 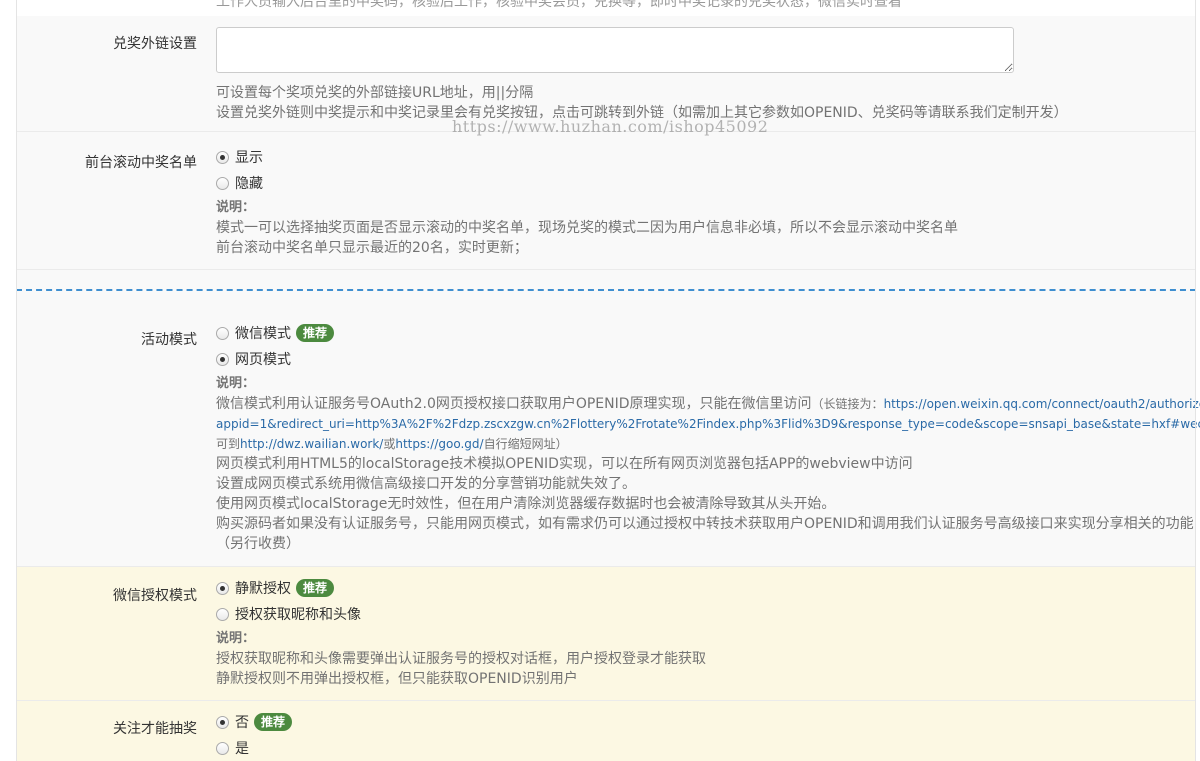 What do you see at coordinates (249, 158) in the screenshot?
I see `radio-show-label: 显示` at bounding box center [249, 158].